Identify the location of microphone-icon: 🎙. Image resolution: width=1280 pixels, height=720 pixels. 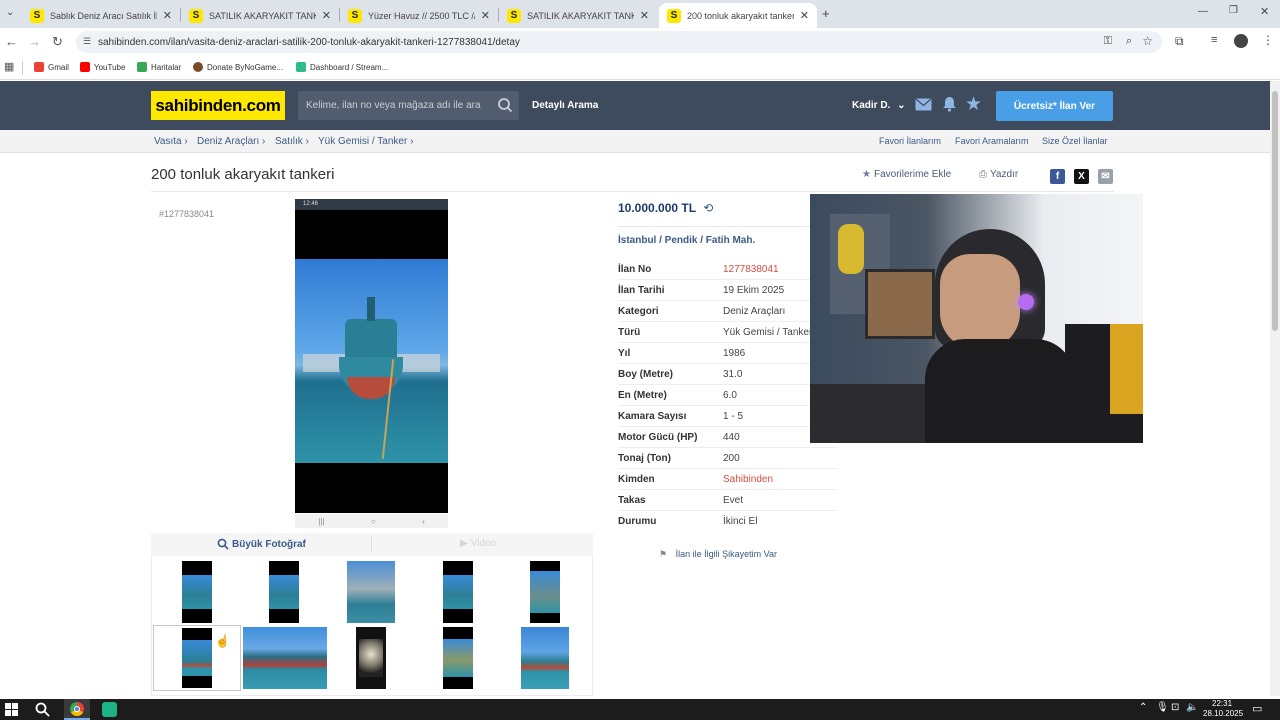
(1162, 707).